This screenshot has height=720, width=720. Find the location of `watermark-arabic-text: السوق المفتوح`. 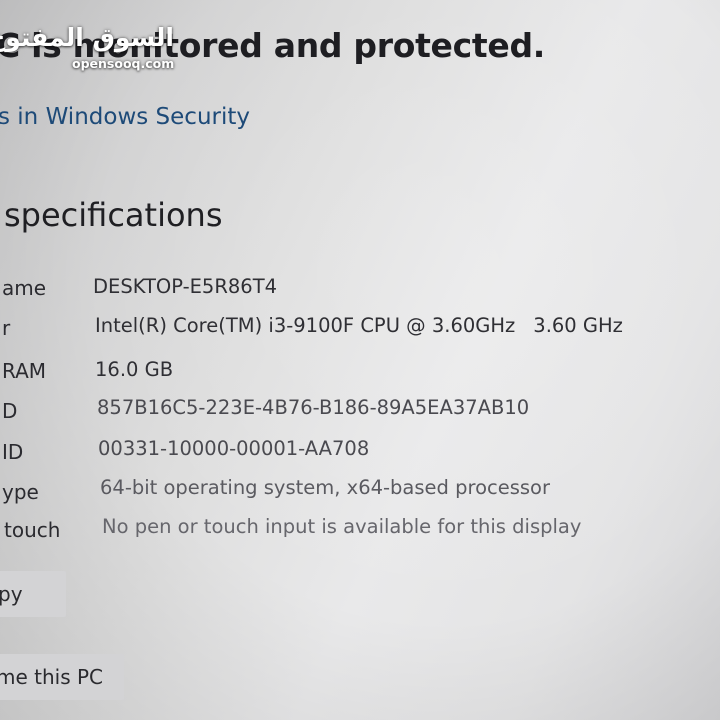

watermark-arabic-text: السوق المفتوح is located at coordinates (87, 37).